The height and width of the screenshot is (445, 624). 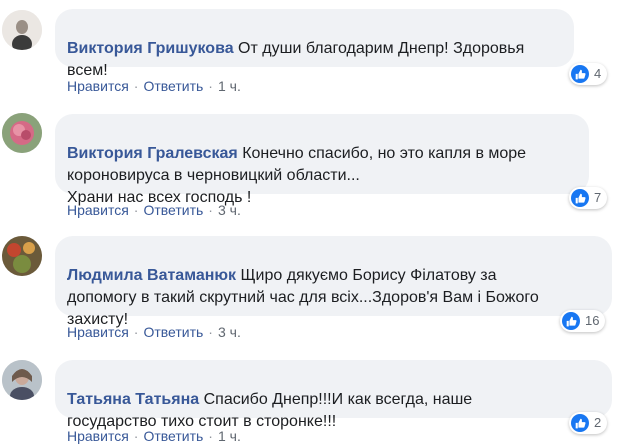 What do you see at coordinates (151, 275) in the screenshot?
I see `comment-author: Людмила Ватаманюк` at bounding box center [151, 275].